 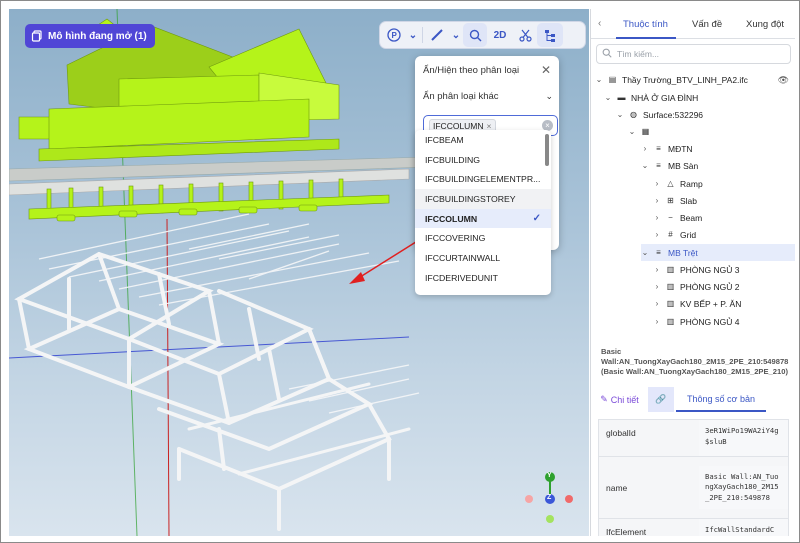 What do you see at coordinates (37, 36) in the screenshot?
I see `copy-icon` at bounding box center [37, 36].